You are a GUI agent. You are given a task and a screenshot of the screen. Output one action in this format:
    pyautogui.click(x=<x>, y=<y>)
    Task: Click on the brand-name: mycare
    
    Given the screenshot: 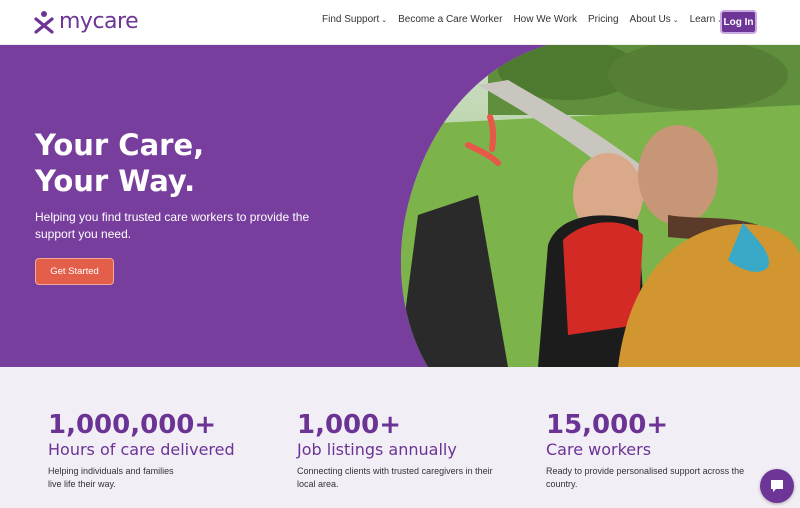 What is the action you would take?
    pyautogui.click(x=99, y=21)
    